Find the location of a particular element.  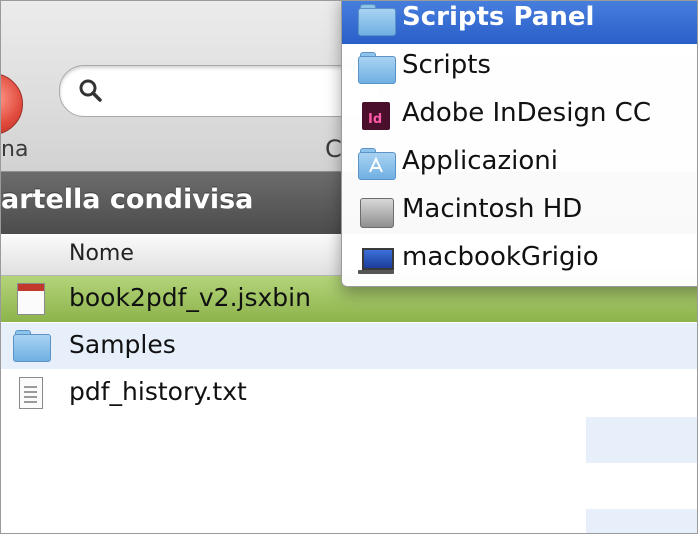

menu-item-adobe-indesign: Id Adobe InDesign CC is located at coordinates (519, 116).